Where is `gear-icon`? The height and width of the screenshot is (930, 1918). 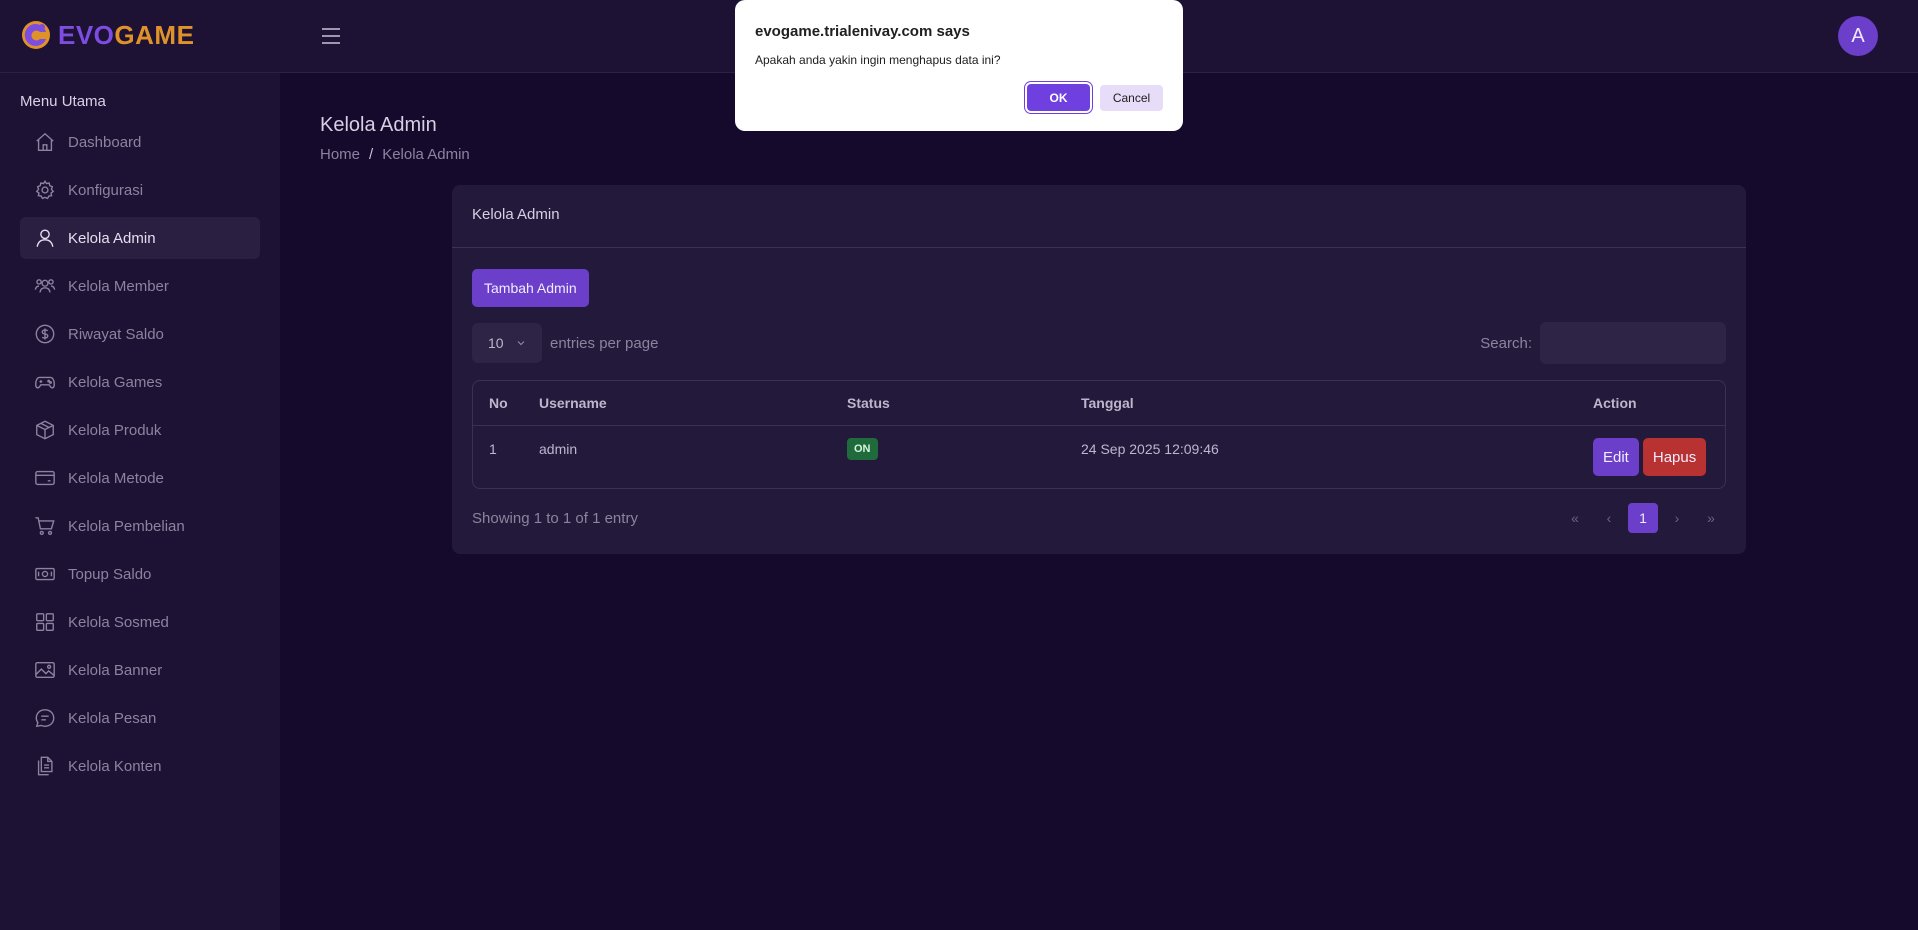
gear-icon is located at coordinates (45, 190).